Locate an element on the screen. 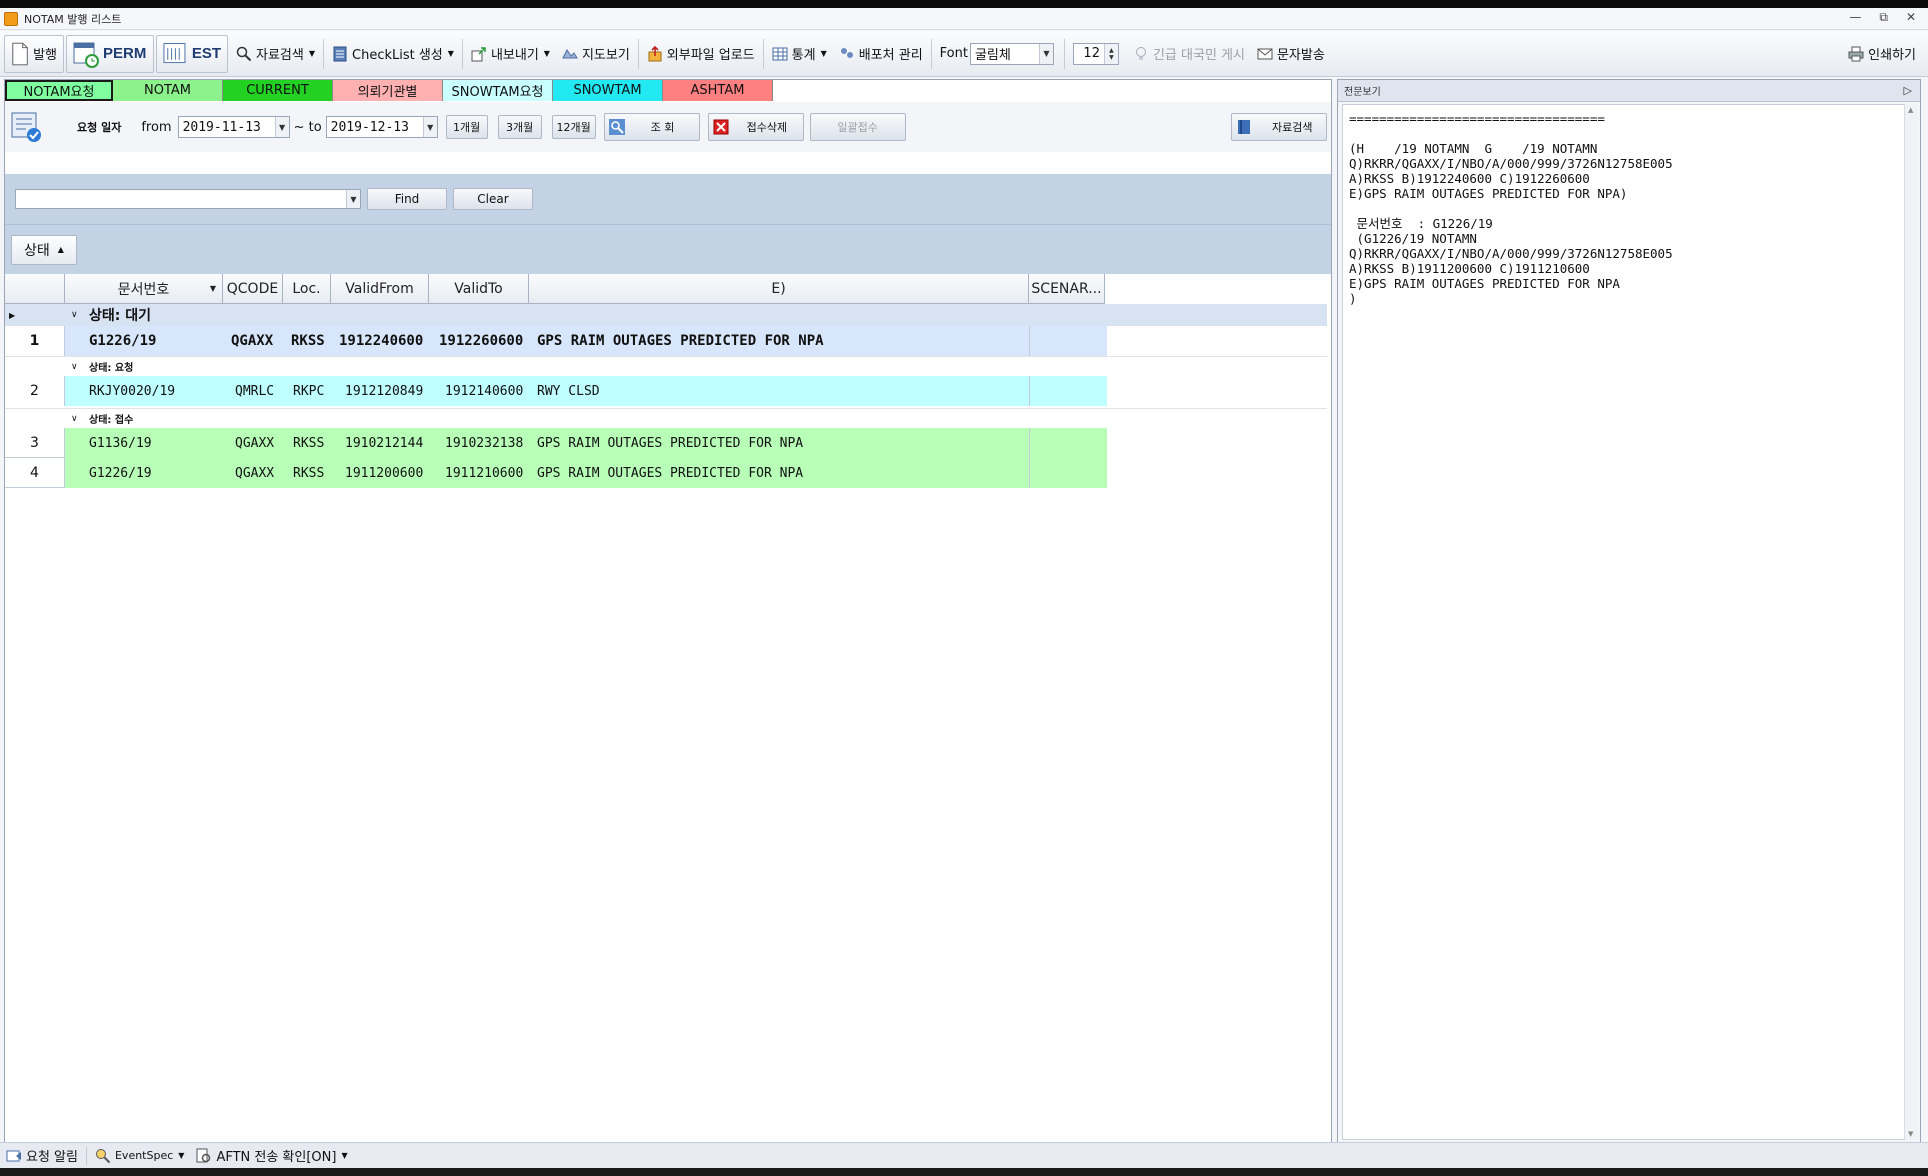 The image size is (1928, 1176). to-date-picker: 2019-12-13 ▼ is located at coordinates (381, 127).